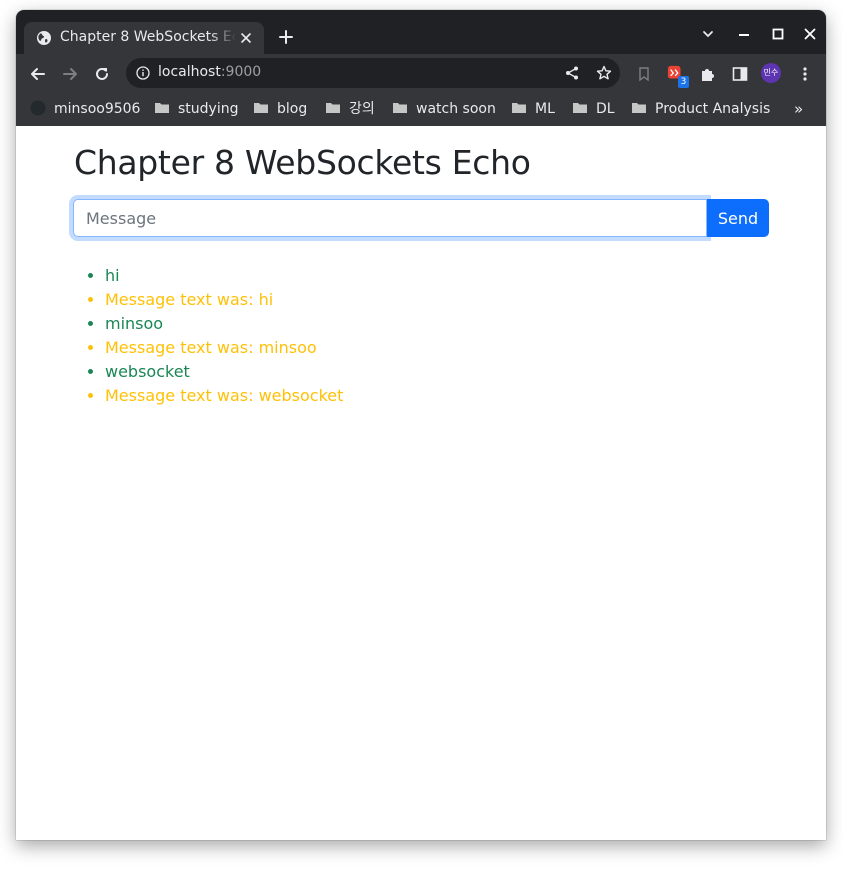  Describe the element at coordinates (38, 74) in the screenshot. I see `back-icon` at that location.